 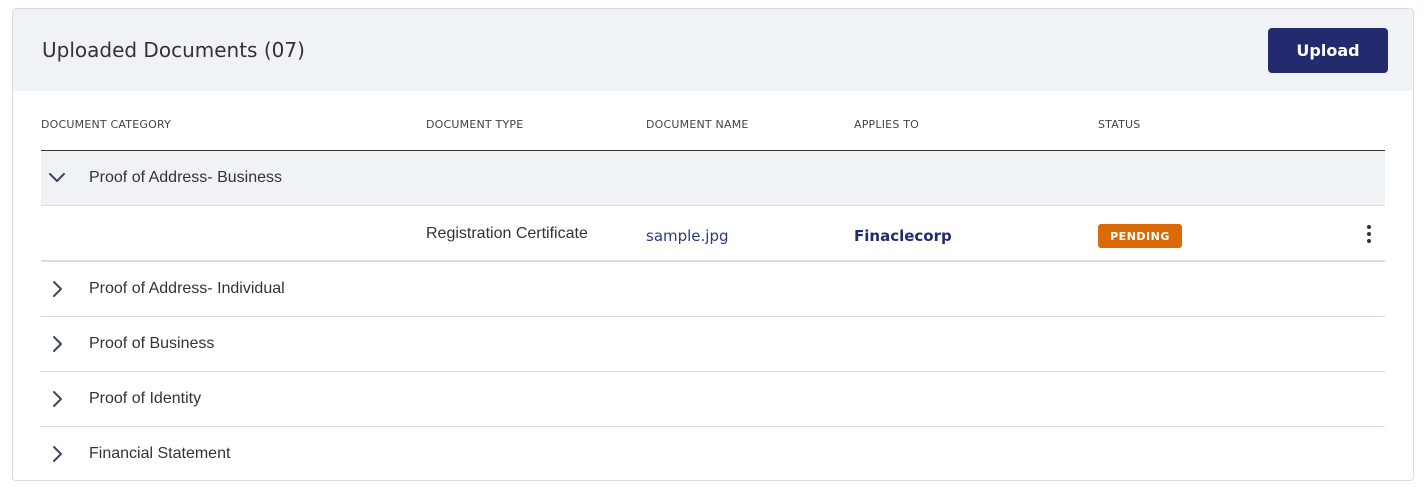 I want to click on column-header-applies-to: APPLIES TO, so click(x=886, y=124).